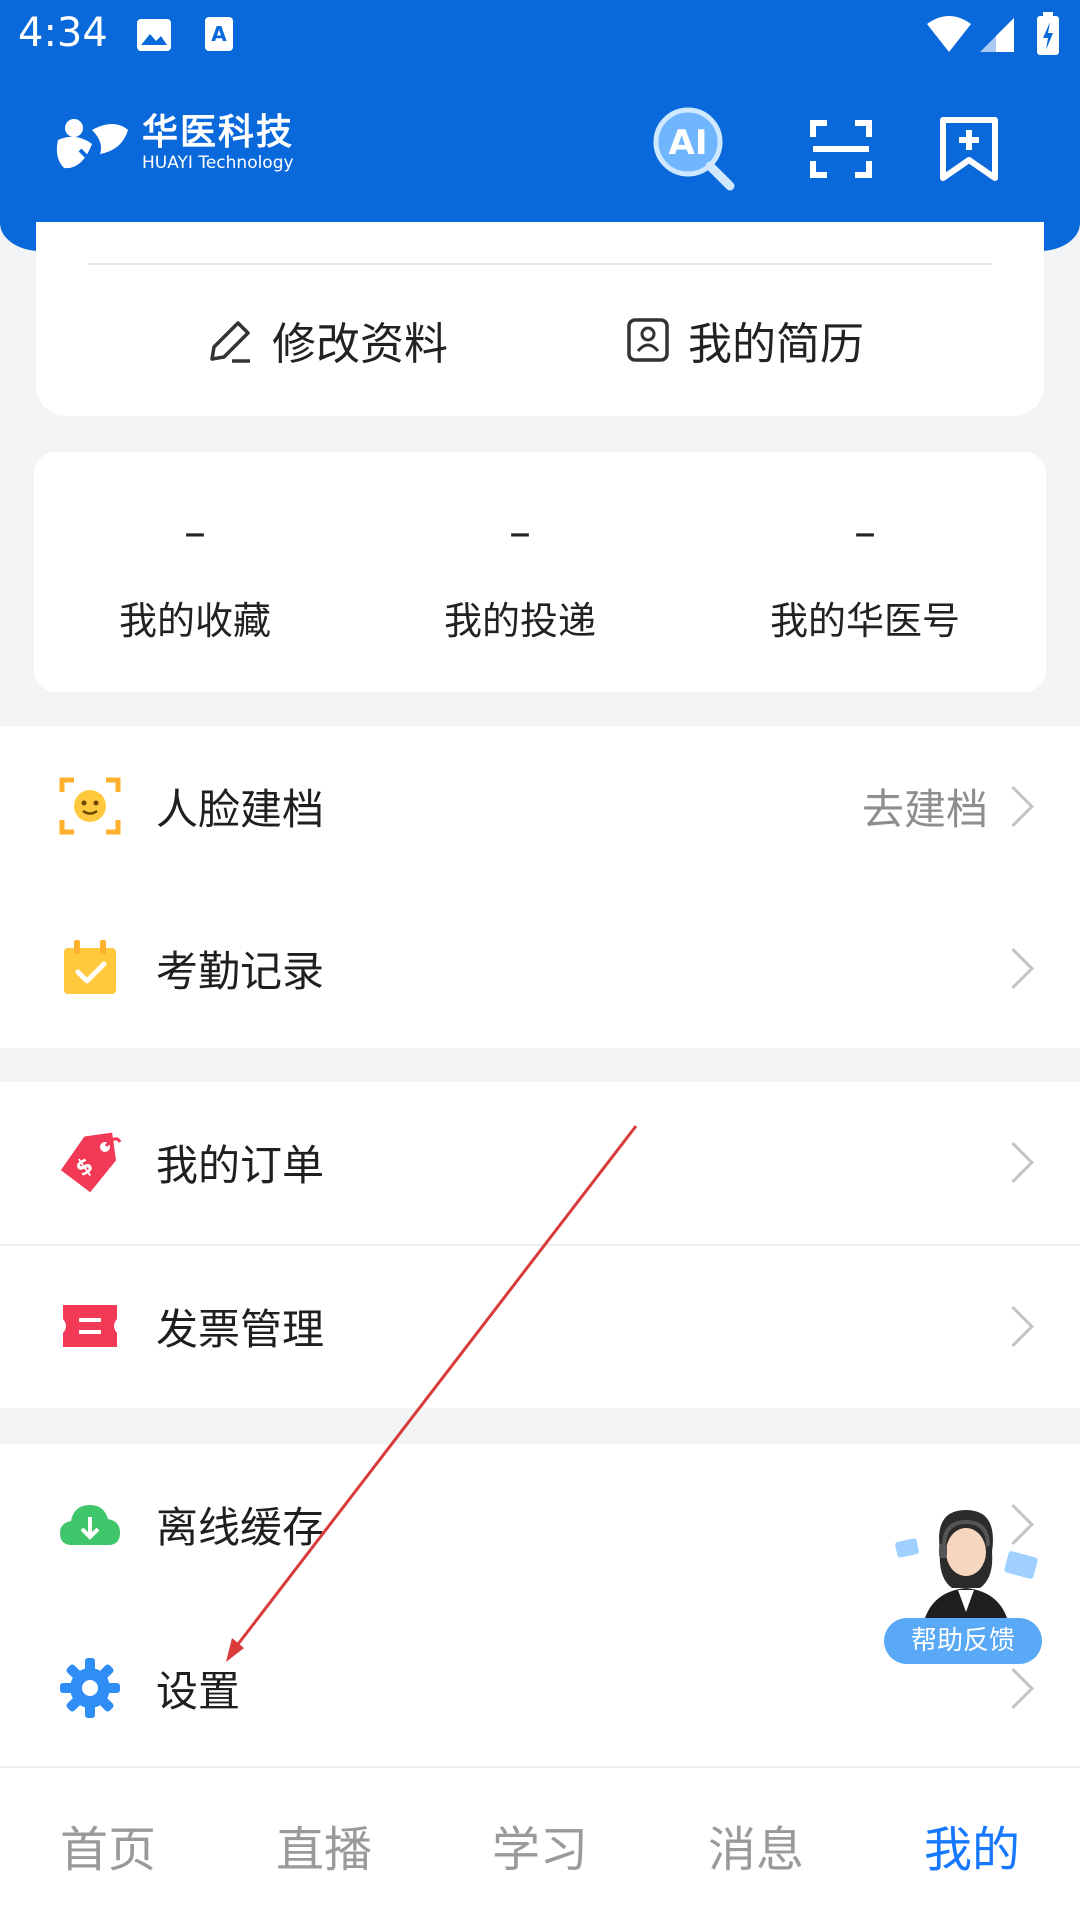  I want to click on stat-label: 我的华医号, so click(864, 621).